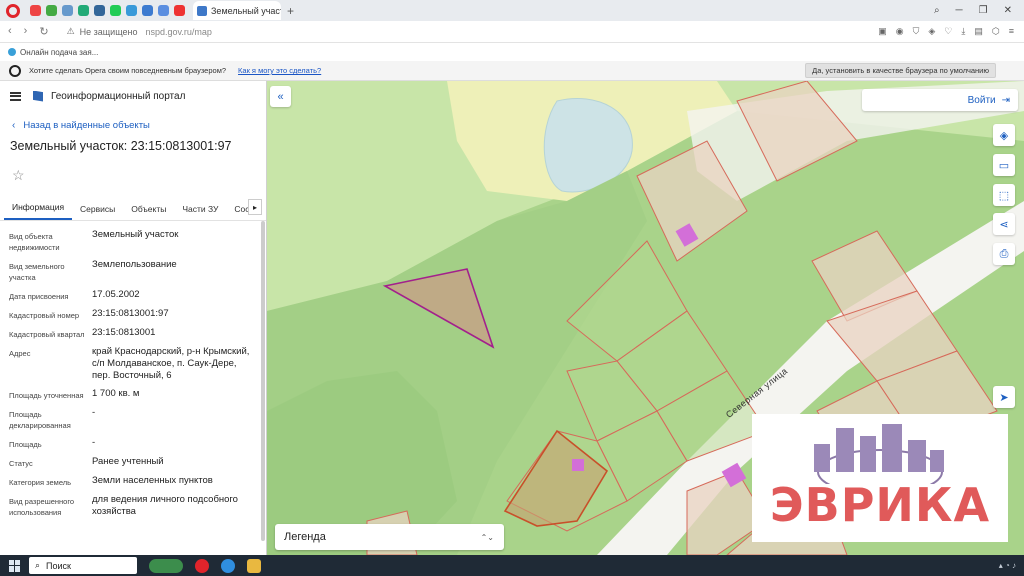 This screenshot has height=576, width=1024. What do you see at coordinates (148, 212) in the screenshot?
I see `tab-objects: Объекты` at bounding box center [148, 212].